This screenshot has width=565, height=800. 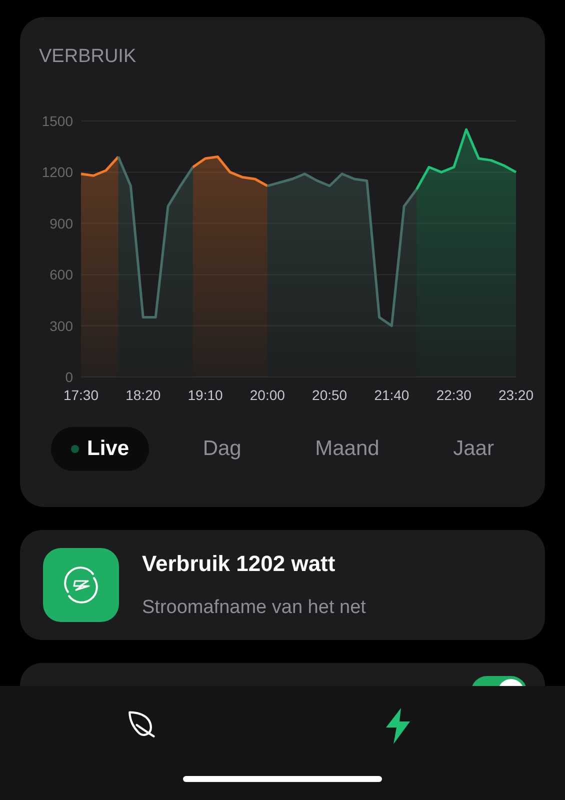 What do you see at coordinates (61, 274) in the screenshot?
I see `y-axis-label: 600` at bounding box center [61, 274].